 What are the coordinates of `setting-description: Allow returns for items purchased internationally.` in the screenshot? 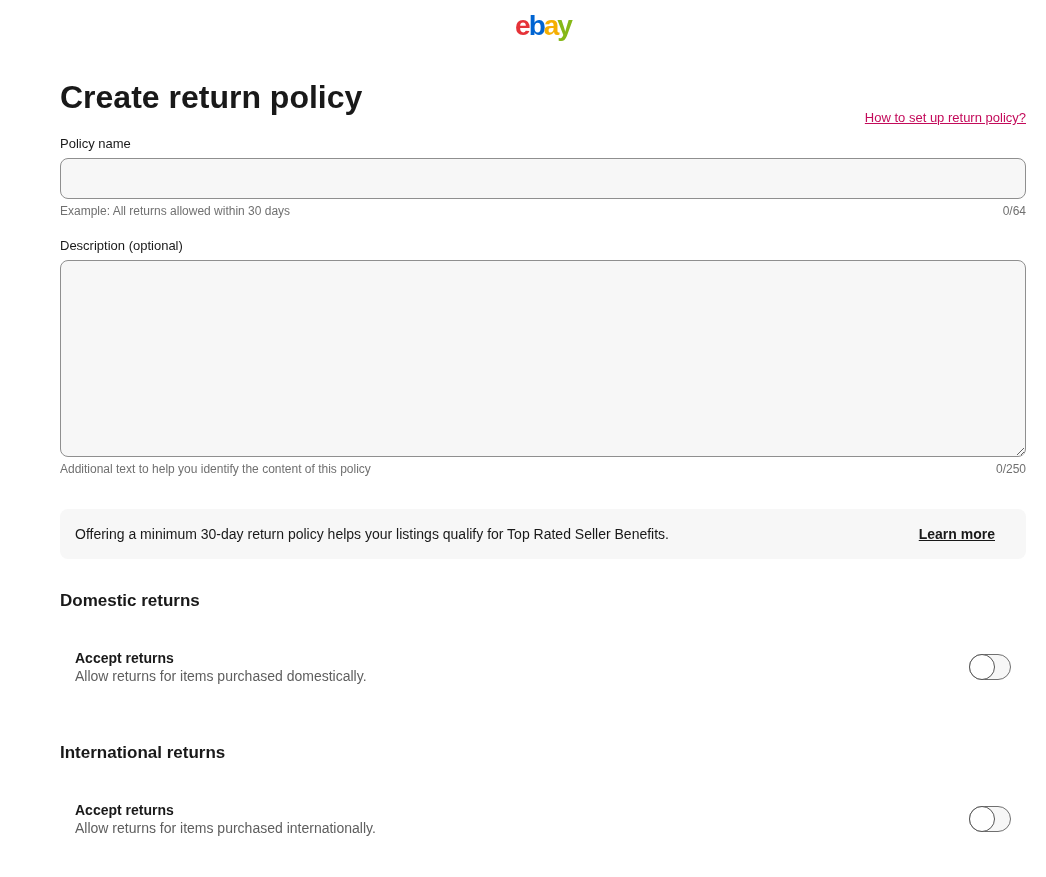 It's located at (225, 828).